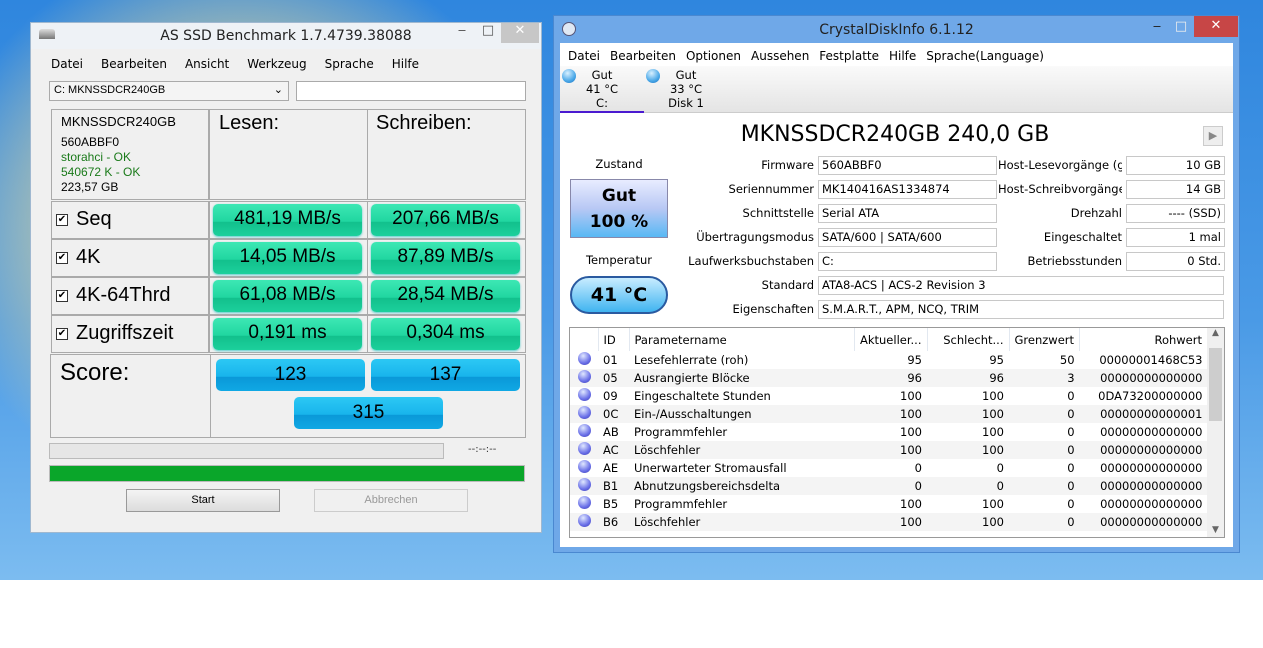 The width and height of the screenshot is (1263, 648). What do you see at coordinates (889, 432) in the screenshot?
I see `table-row: AB Programmfehler 100 100 0 00000000000000` at bounding box center [889, 432].